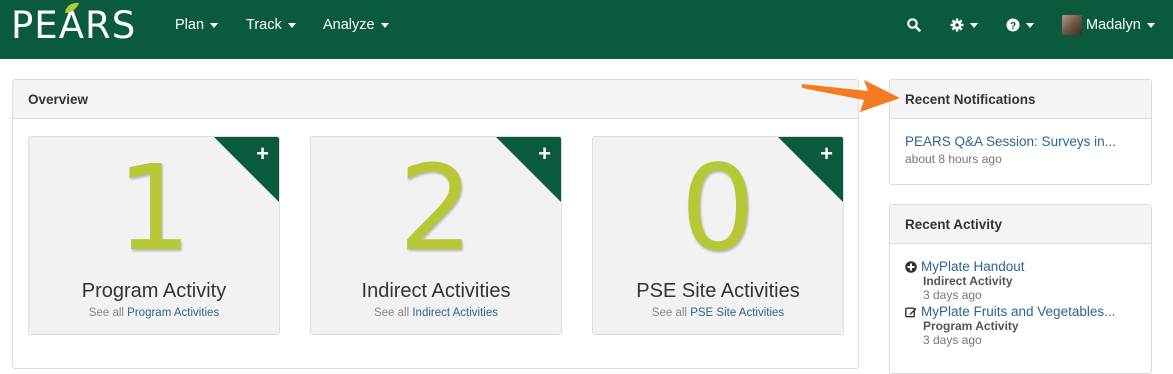  I want to click on avatar, so click(1072, 25).